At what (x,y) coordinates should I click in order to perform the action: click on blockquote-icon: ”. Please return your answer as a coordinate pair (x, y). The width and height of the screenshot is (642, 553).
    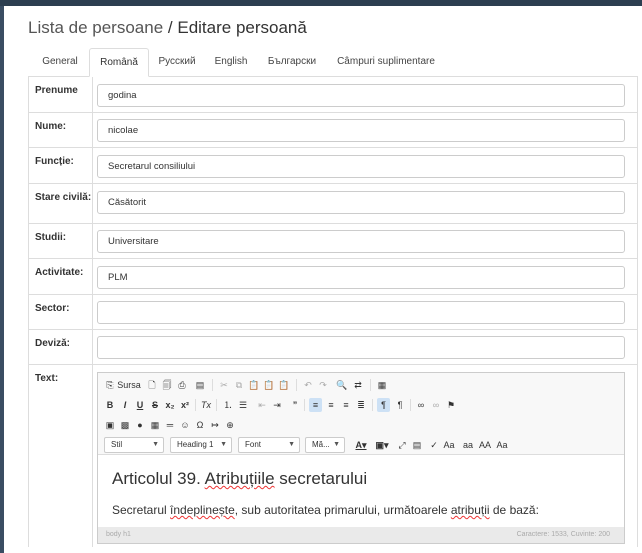
    Looking at the image, I should click on (295, 405).